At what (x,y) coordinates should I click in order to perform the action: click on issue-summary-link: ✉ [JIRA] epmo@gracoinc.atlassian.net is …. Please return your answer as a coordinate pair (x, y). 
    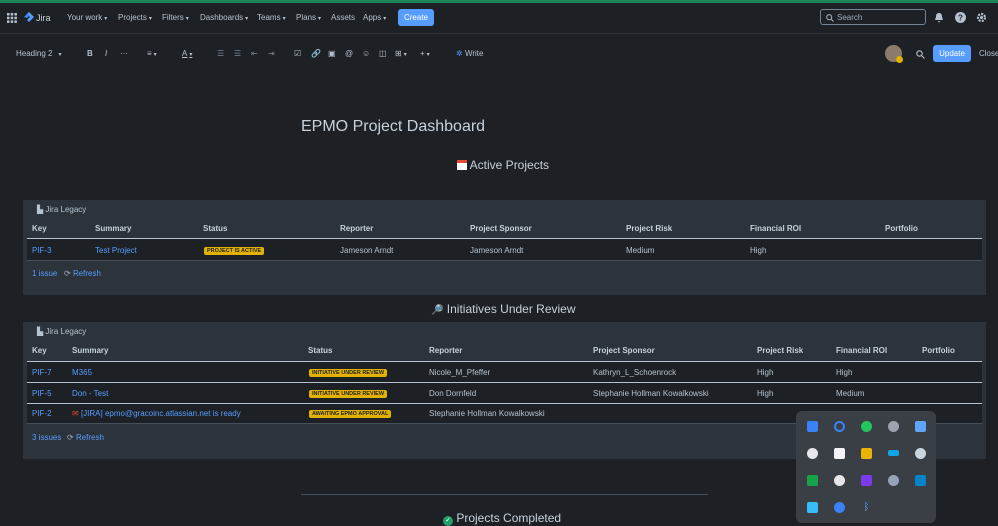
    Looking at the image, I should click on (156, 413).